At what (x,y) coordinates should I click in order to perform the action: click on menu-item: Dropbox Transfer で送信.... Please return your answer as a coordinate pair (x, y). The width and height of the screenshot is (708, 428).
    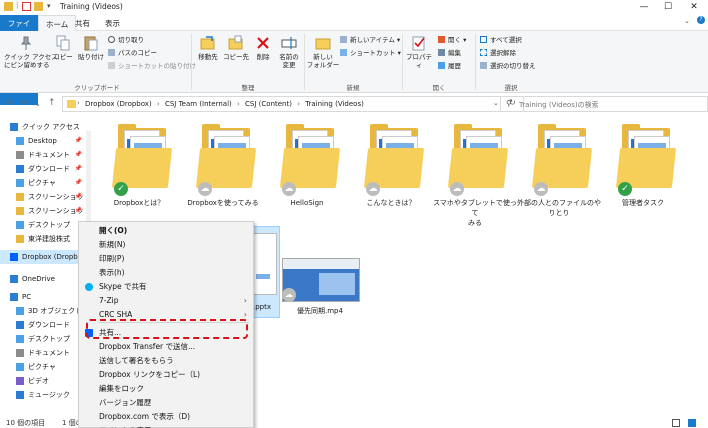
    Looking at the image, I should click on (166, 346).